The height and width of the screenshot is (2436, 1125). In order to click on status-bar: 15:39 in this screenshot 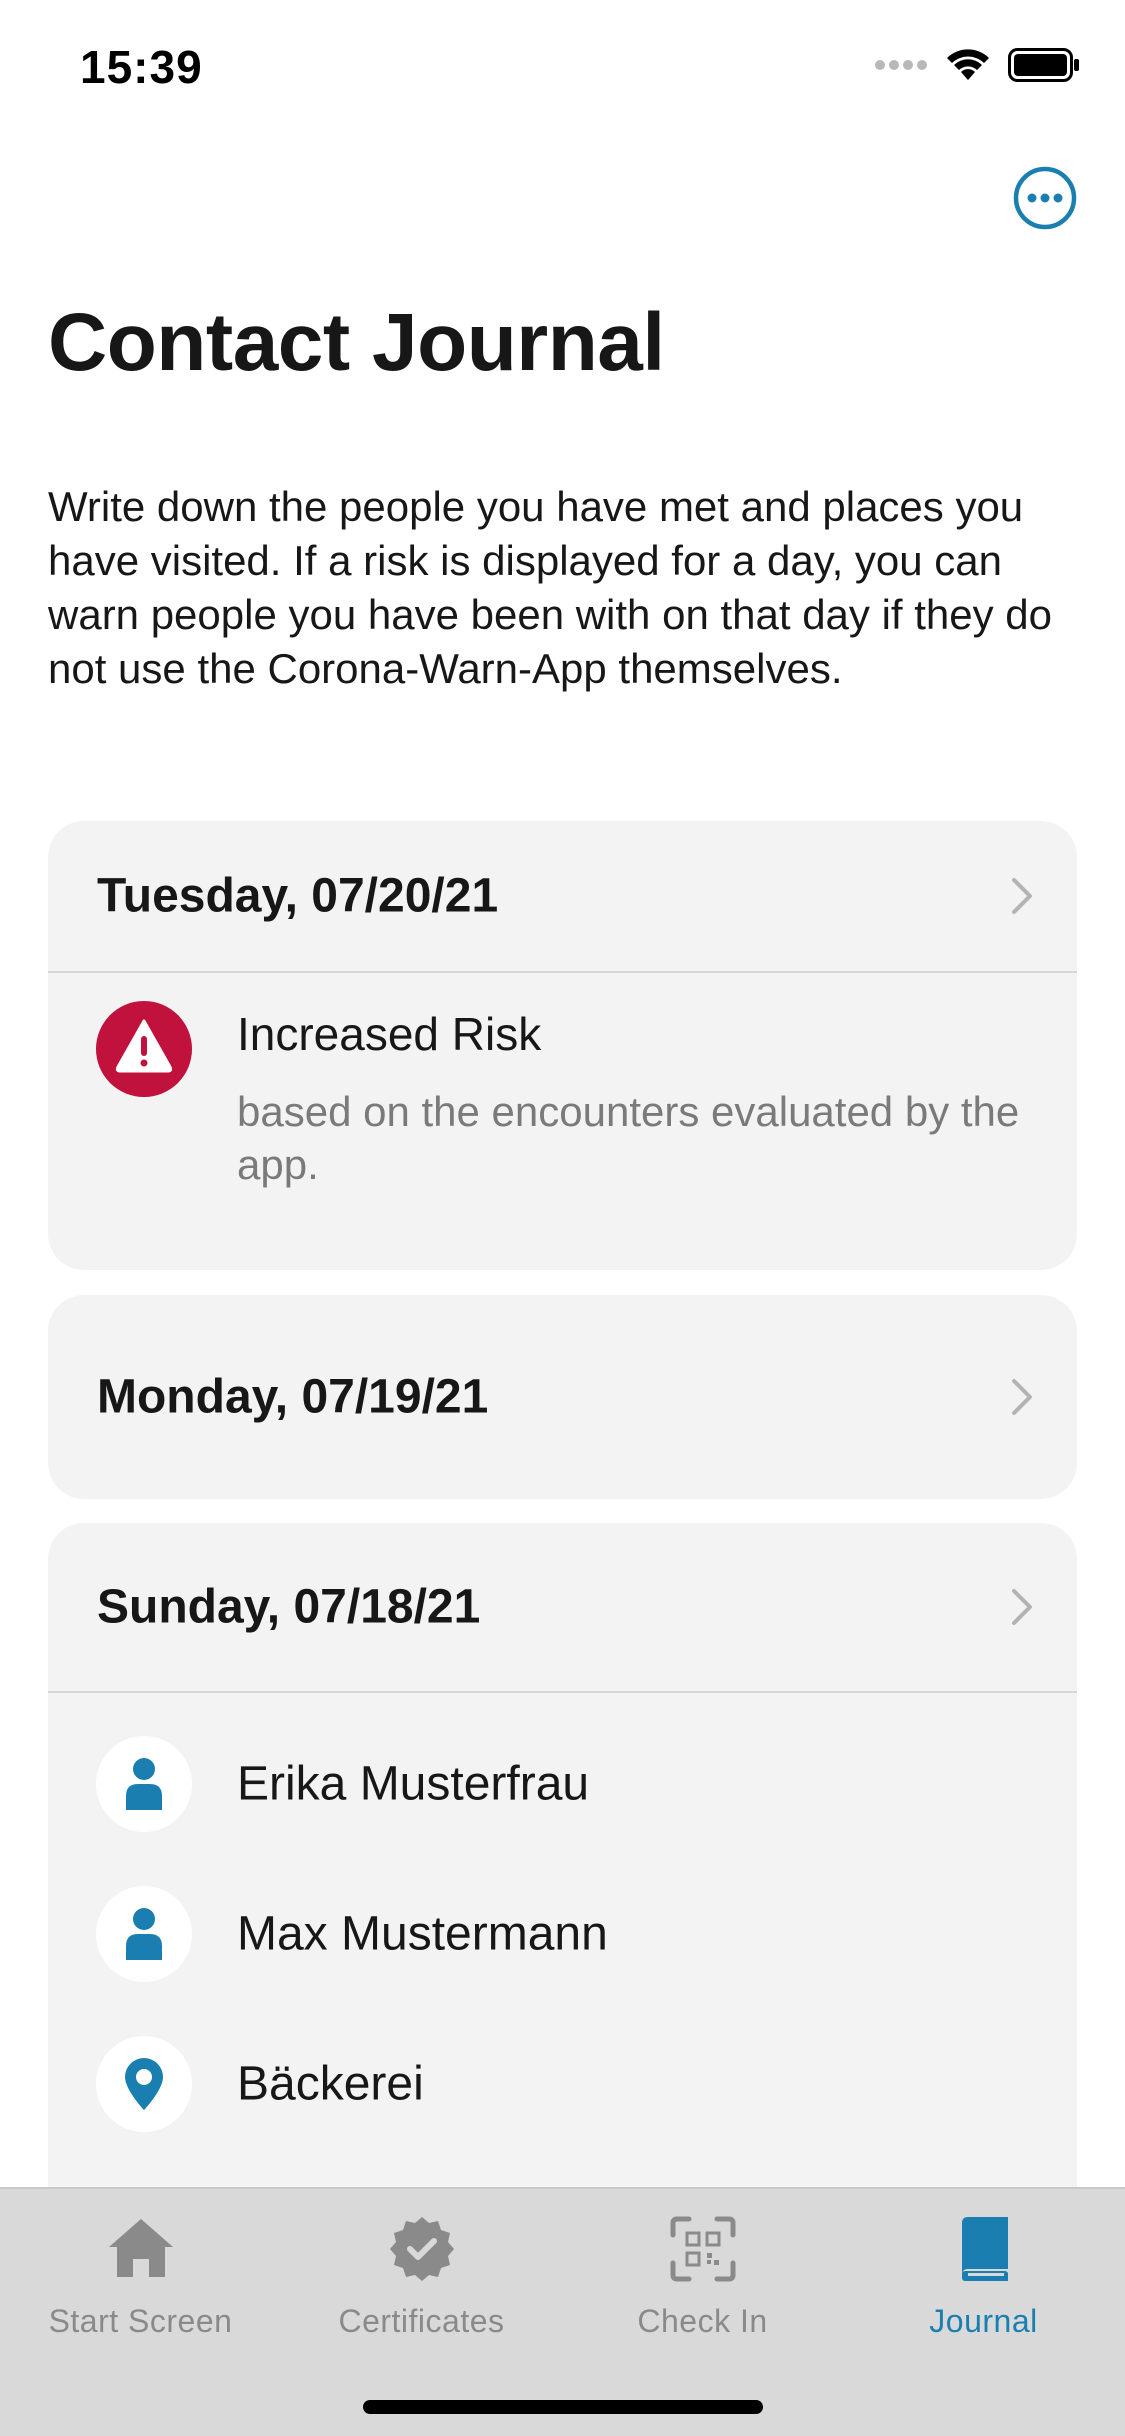, I will do `click(562, 67)`.